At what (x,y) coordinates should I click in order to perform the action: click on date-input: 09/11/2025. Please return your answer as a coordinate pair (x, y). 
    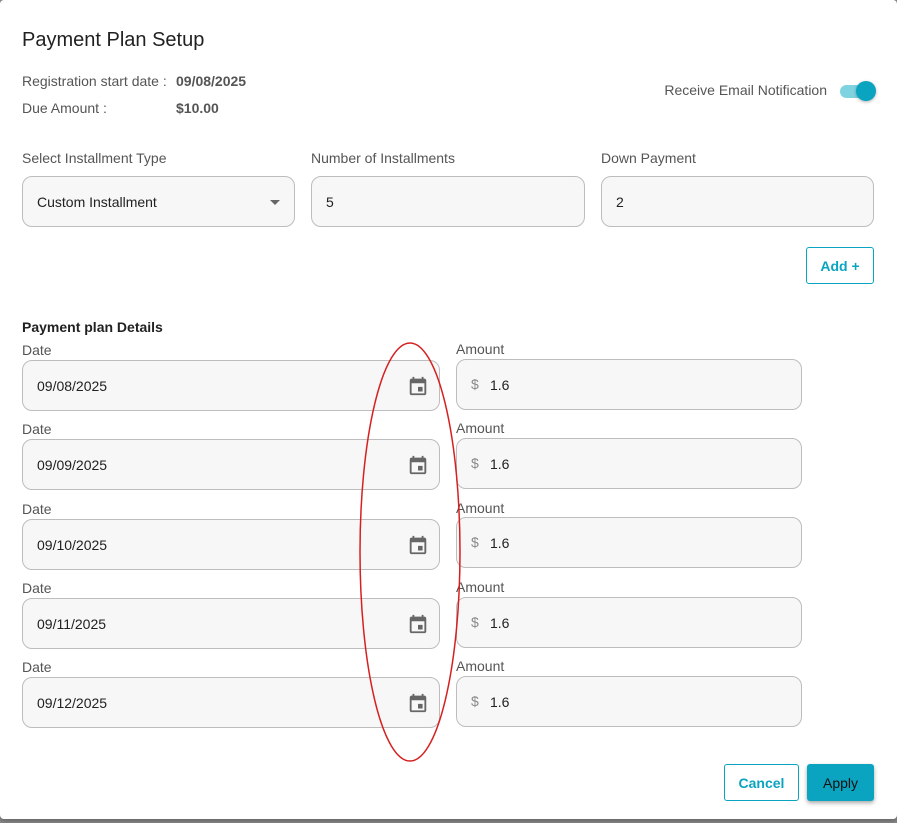
    Looking at the image, I should click on (231, 623).